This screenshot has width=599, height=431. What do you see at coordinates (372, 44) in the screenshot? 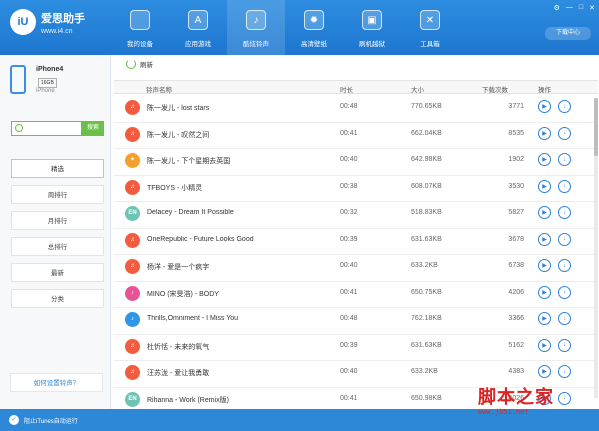
I see `nav-label: 刷机越狱` at bounding box center [372, 44].